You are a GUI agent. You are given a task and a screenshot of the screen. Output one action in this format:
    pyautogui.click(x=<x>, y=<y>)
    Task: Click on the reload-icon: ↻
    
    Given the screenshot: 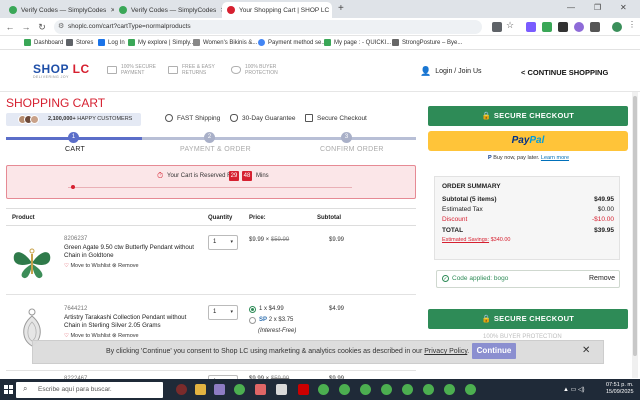 What is the action you would take?
    pyautogui.click(x=42, y=27)
    